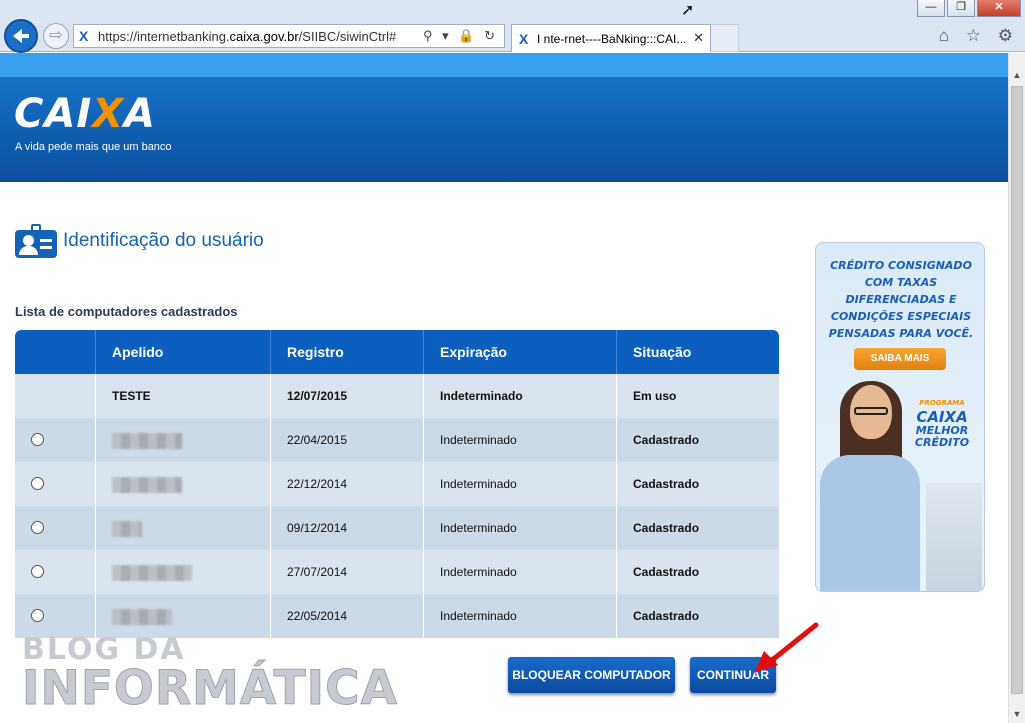 This screenshot has height=723, width=1025. I want to click on restore-button: ❐, so click(961, 8).